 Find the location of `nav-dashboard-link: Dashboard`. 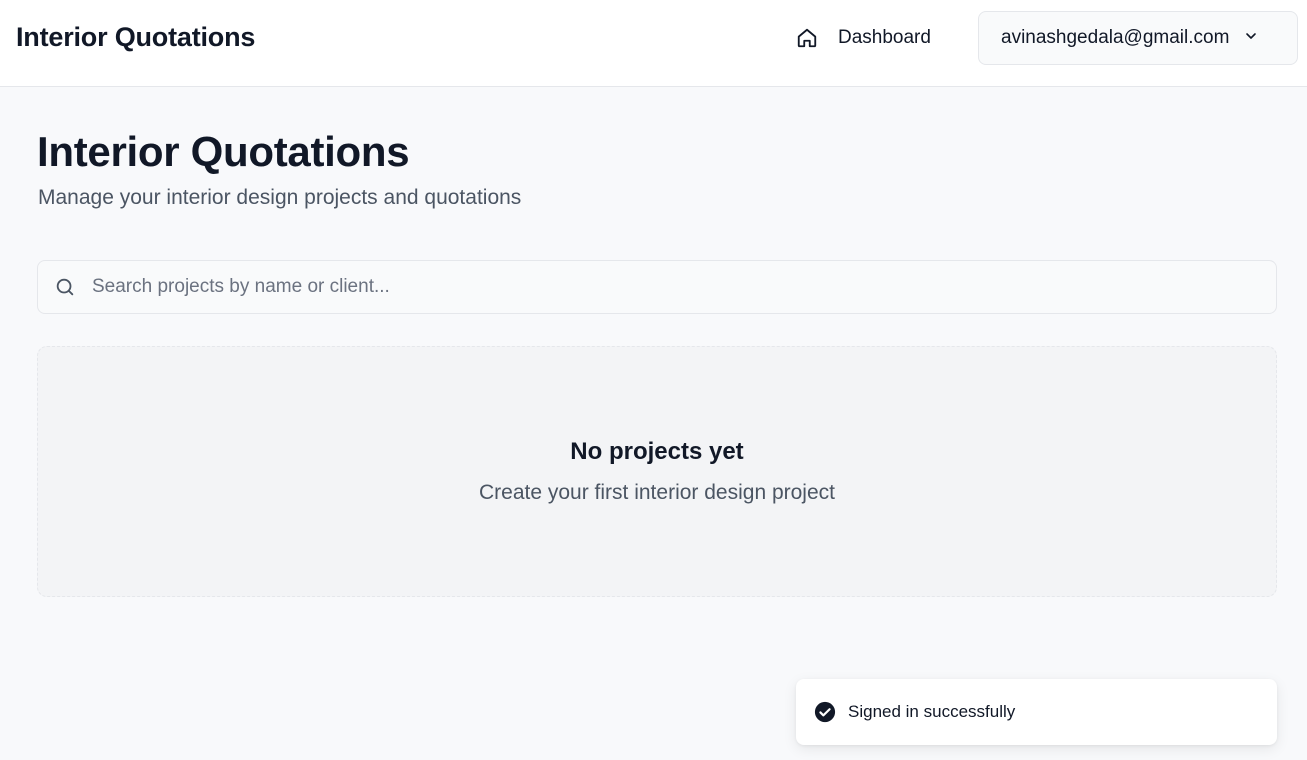

nav-dashboard-link: Dashboard is located at coordinates (863, 38).